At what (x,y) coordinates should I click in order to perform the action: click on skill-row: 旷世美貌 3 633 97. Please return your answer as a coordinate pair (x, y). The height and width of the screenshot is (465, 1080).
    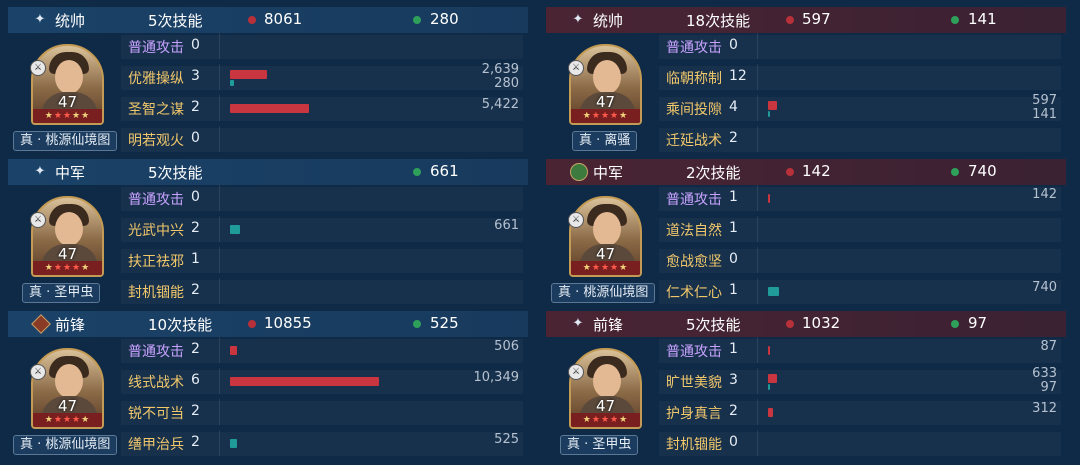
    Looking at the image, I should click on (860, 380).